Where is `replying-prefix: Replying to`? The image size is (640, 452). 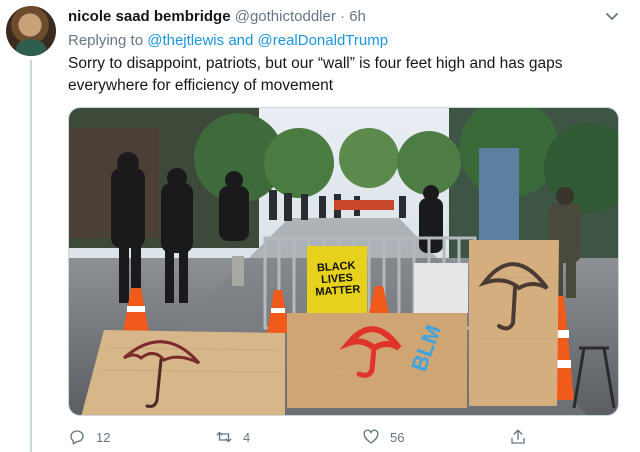
replying-prefix: Replying to is located at coordinates (106, 40).